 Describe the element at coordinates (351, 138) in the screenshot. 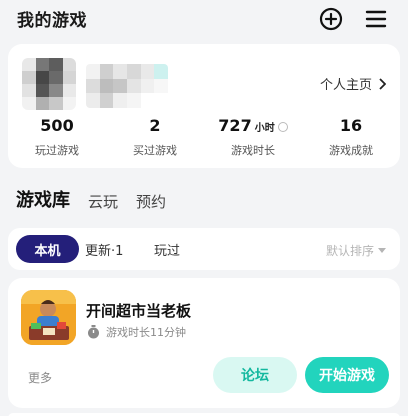

I see `stat-achievements: 16 游戏成就` at that location.